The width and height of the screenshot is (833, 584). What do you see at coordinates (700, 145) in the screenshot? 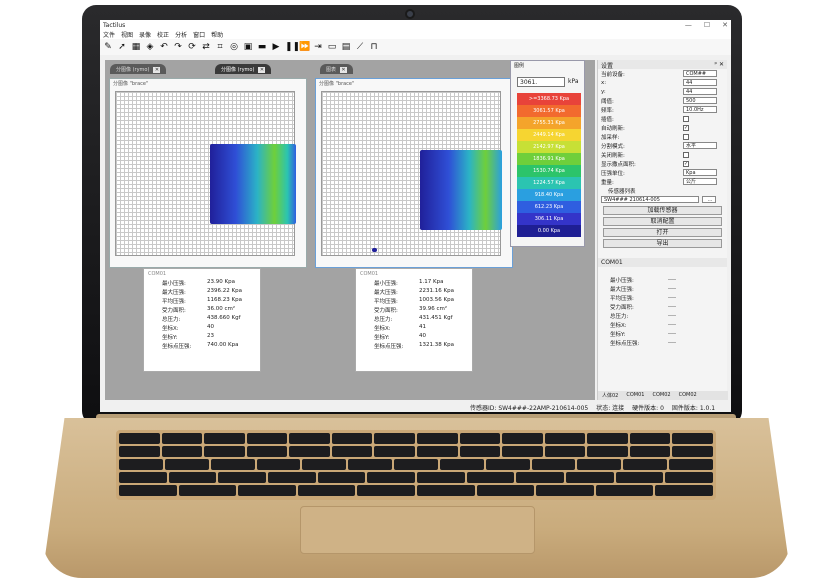
I see `setting-select: 水平` at bounding box center [700, 145].